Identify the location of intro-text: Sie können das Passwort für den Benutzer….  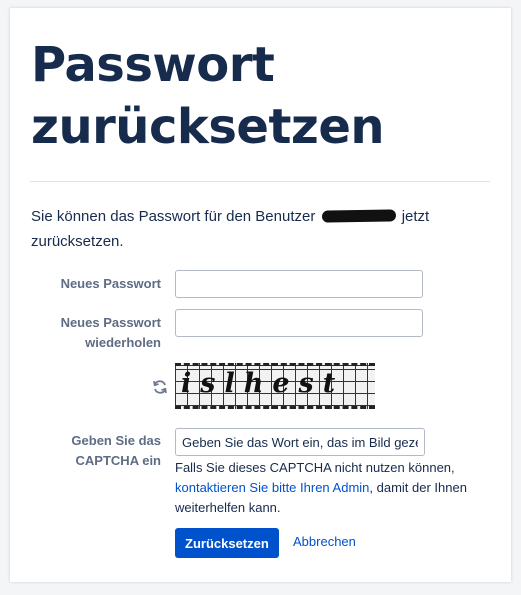
(261, 229).